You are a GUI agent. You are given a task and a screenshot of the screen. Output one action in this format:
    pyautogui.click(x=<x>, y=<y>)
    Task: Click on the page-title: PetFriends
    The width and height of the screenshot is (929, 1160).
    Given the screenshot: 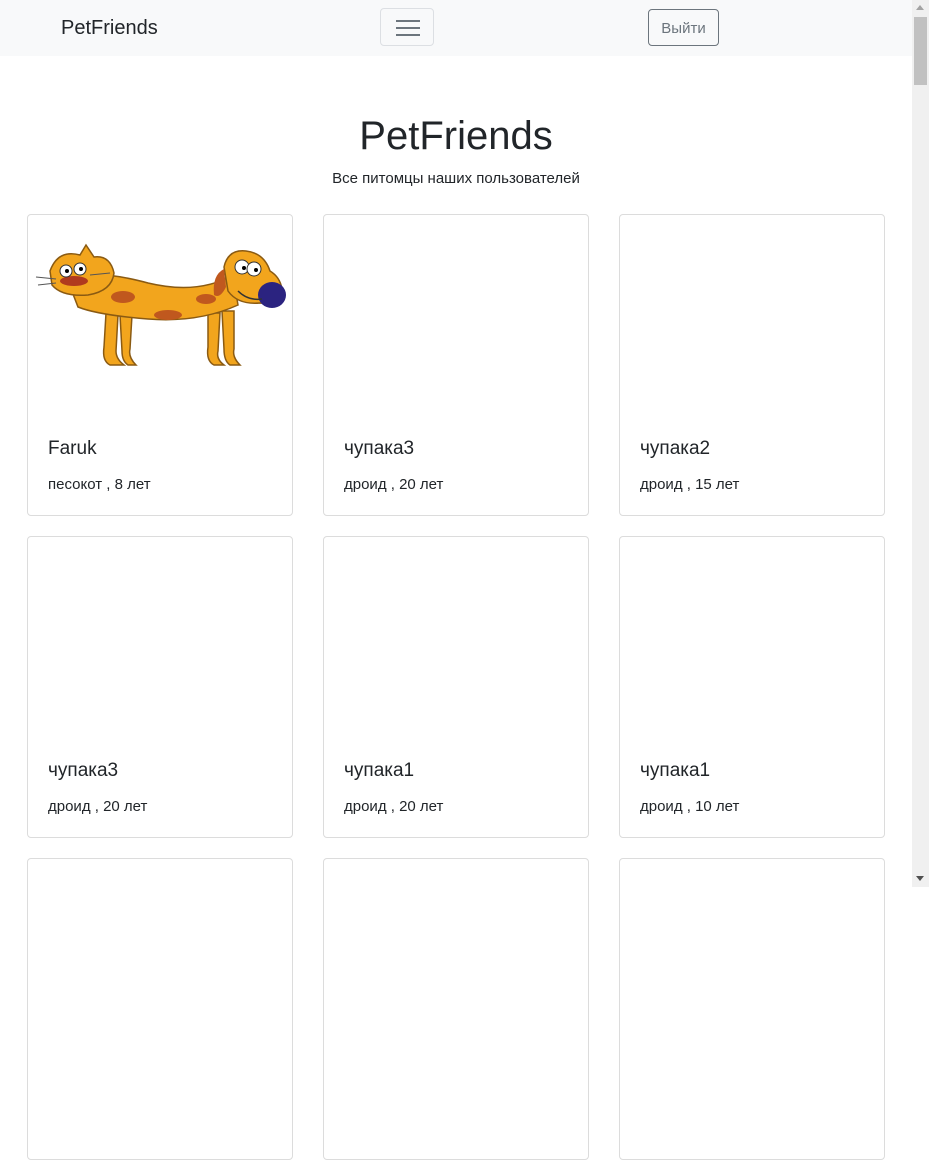 What is the action you would take?
    pyautogui.click(x=456, y=136)
    